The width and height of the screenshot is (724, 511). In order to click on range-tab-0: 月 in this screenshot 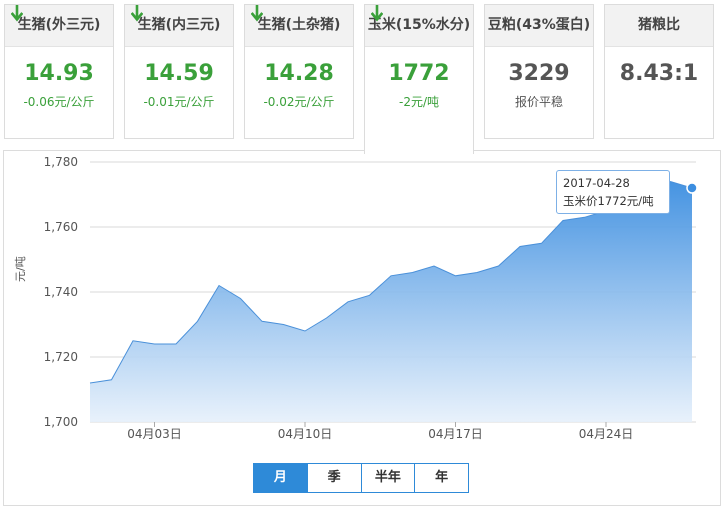, I will do `click(281, 478)`.